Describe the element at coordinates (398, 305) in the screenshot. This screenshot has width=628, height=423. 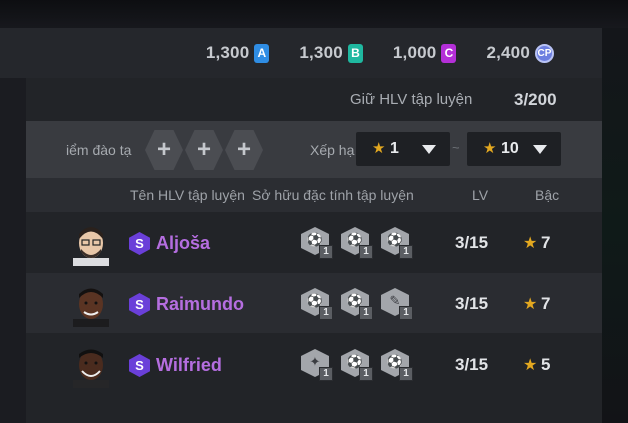
I see `whistle-trait-icon: ✎ 1` at that location.